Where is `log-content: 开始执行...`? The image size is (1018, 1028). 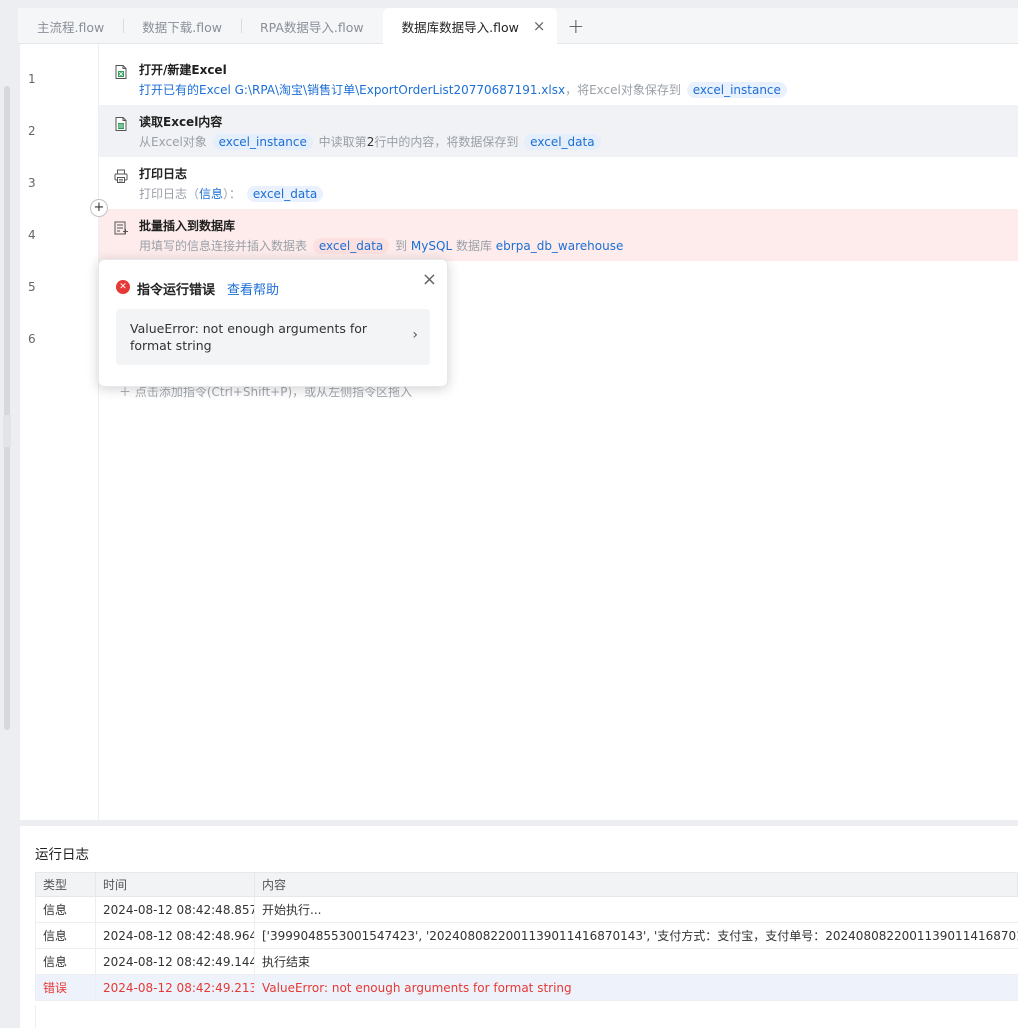
log-content: 开始执行... is located at coordinates (636, 909).